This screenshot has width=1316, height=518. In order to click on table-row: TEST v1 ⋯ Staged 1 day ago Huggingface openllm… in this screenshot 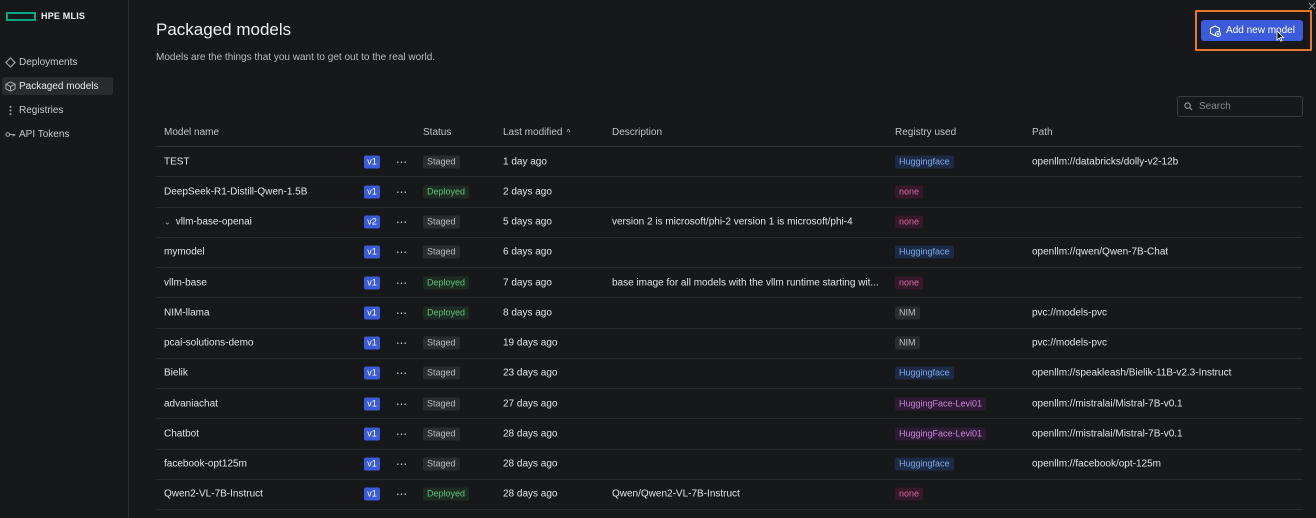, I will do `click(729, 162)`.